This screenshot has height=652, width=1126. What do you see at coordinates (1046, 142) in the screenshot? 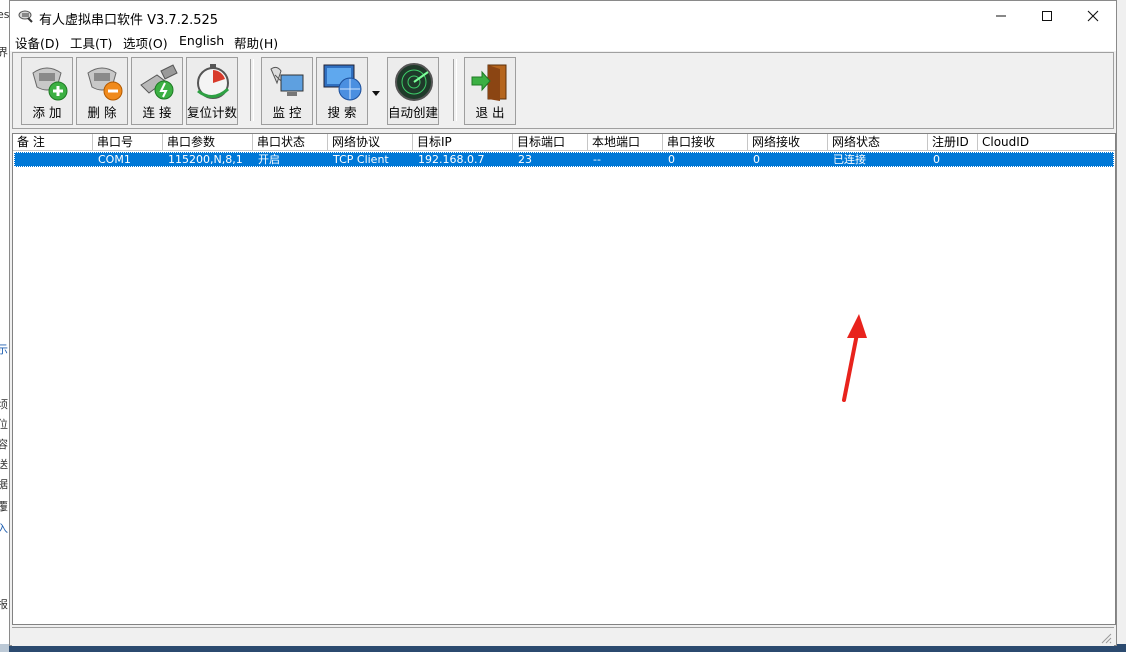
I see `column-header-cloud-id: CloudID` at bounding box center [1046, 142].